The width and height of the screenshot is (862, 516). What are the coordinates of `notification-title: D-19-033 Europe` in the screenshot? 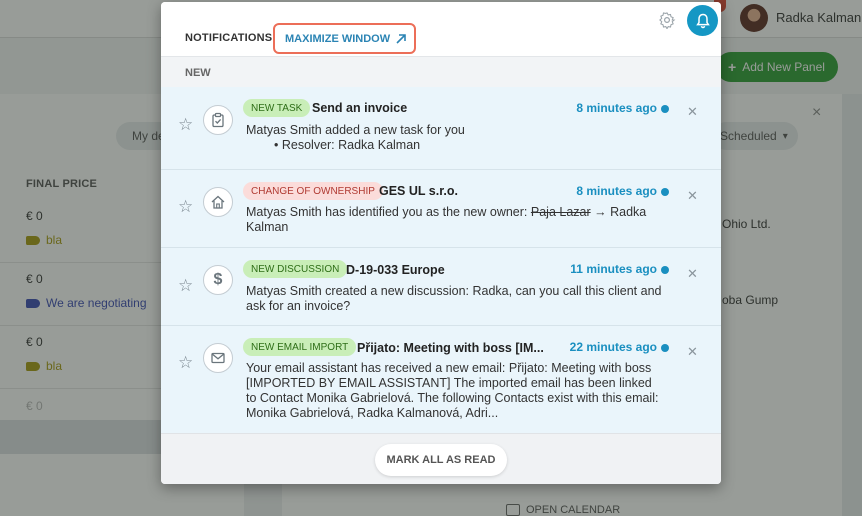 It's located at (395, 270).